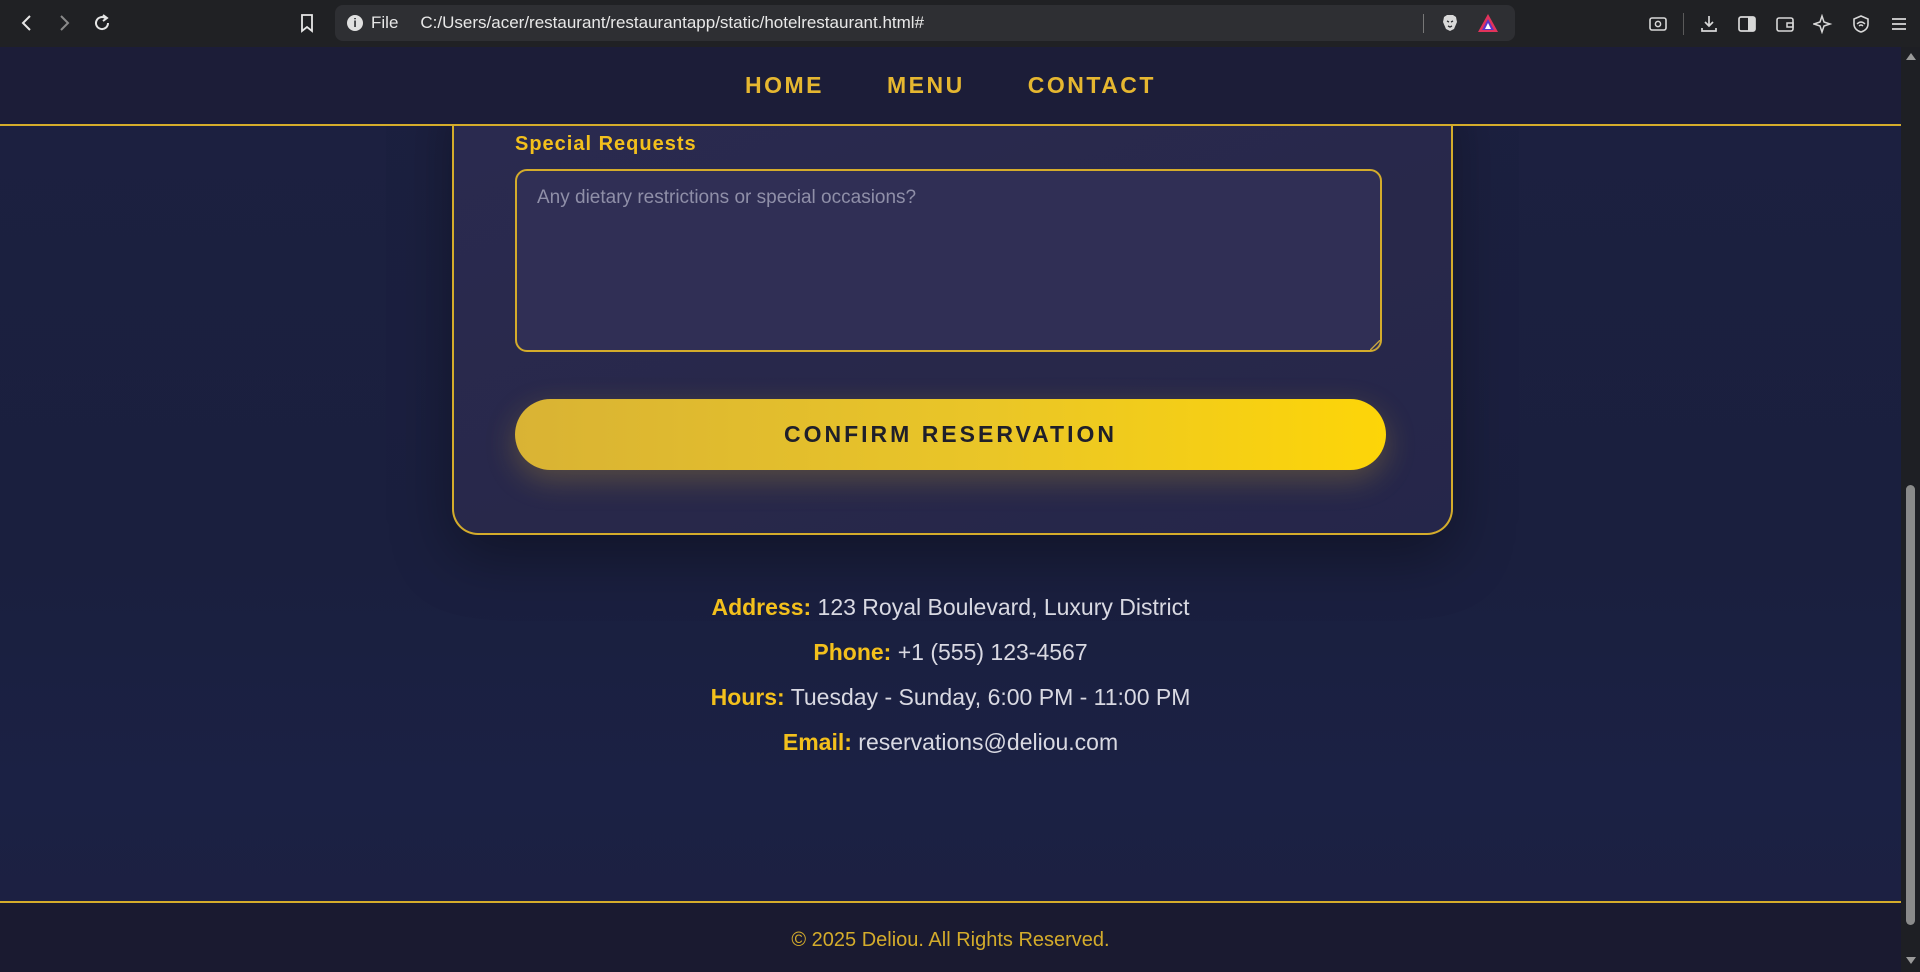  I want to click on site-nav: HOME MENU CONTACT, so click(950, 86).